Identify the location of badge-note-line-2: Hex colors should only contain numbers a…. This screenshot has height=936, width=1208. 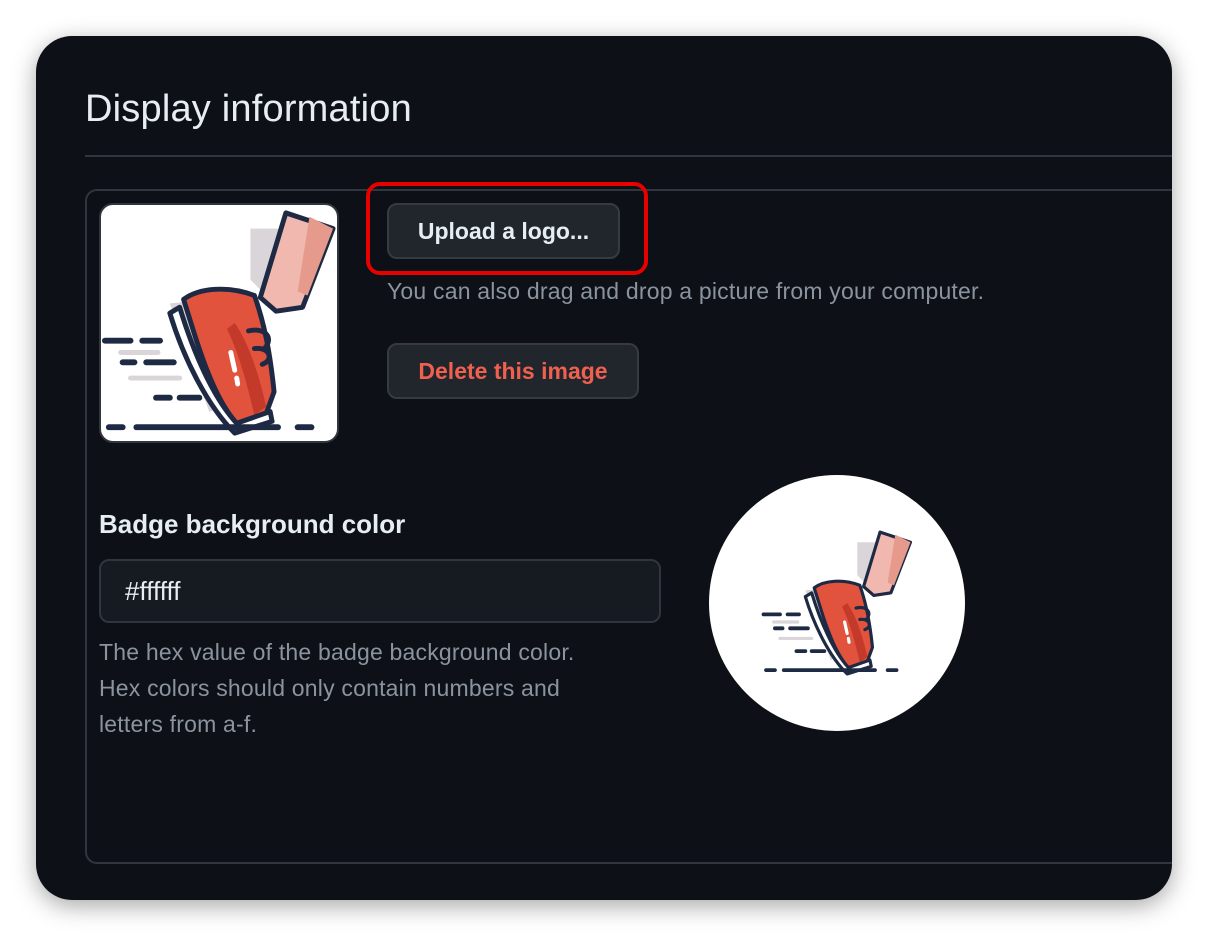
(329, 688).